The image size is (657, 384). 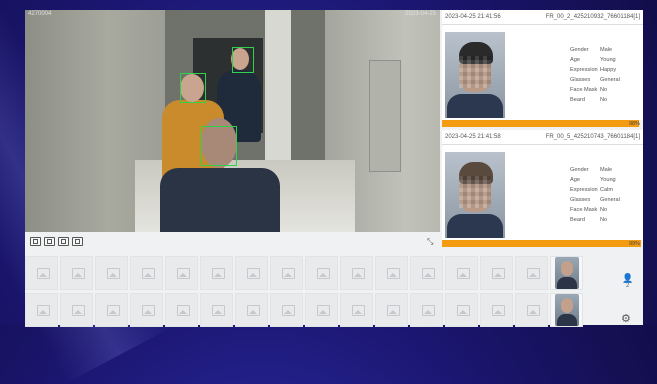 I want to click on similarity-bar: 99%, so click(x=542, y=243).